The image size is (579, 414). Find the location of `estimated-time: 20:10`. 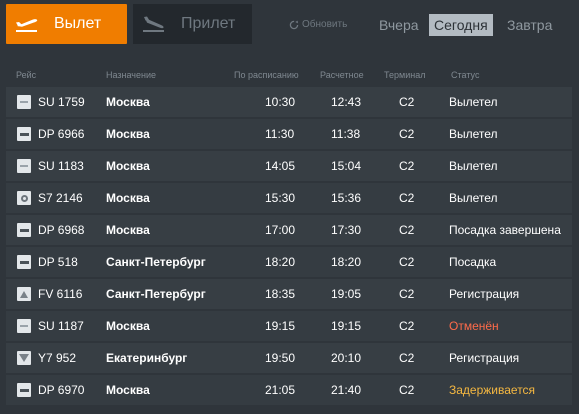

estimated-time: 20:10 is located at coordinates (346, 358).